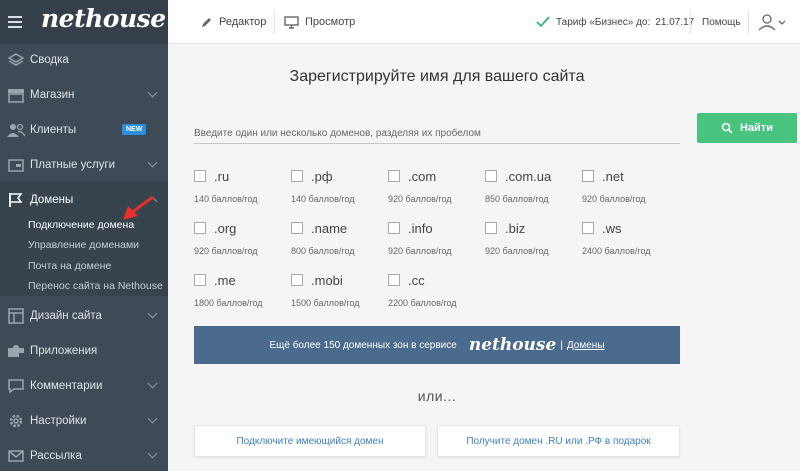 Image resolution: width=800 pixels, height=471 pixels. I want to click on user-icon, so click(772, 22).